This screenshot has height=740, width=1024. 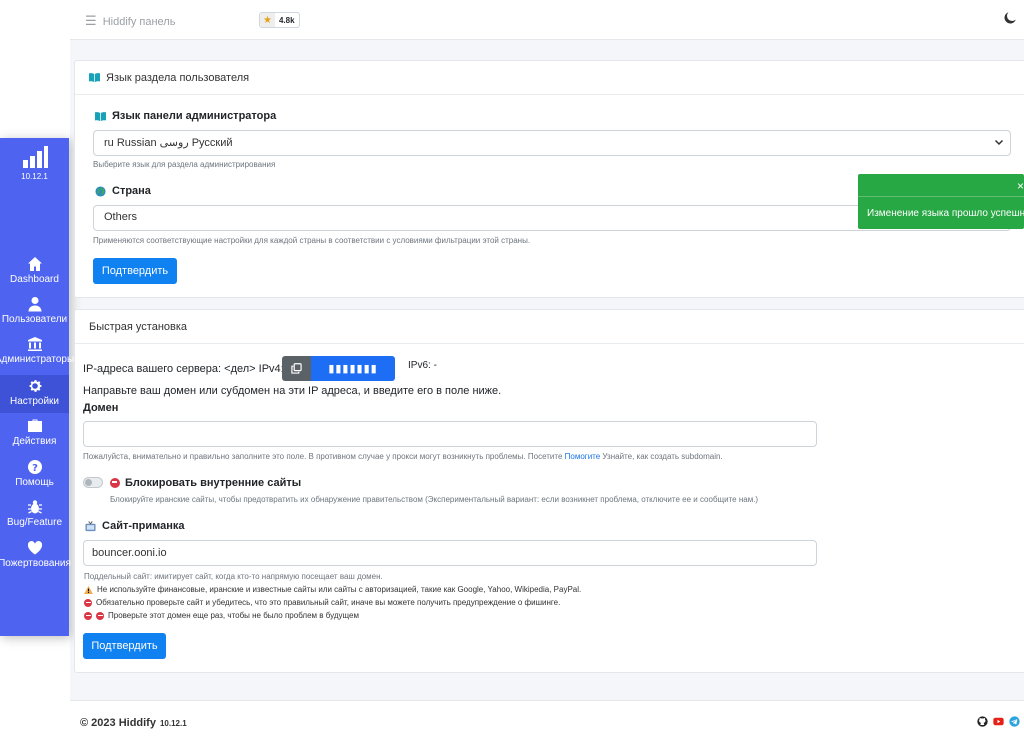 What do you see at coordinates (34, 273) in the screenshot?
I see `sidebar-item-dashboard: Dashboard` at bounding box center [34, 273].